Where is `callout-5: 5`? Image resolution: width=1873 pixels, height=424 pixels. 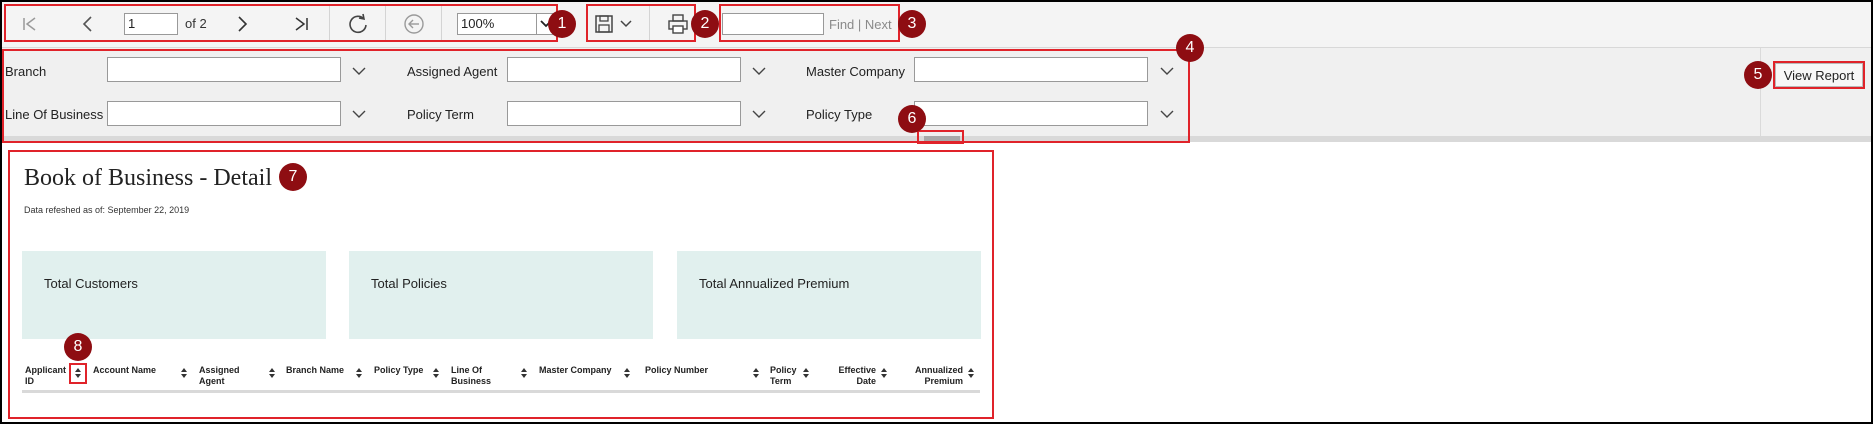 callout-5: 5 is located at coordinates (1758, 75).